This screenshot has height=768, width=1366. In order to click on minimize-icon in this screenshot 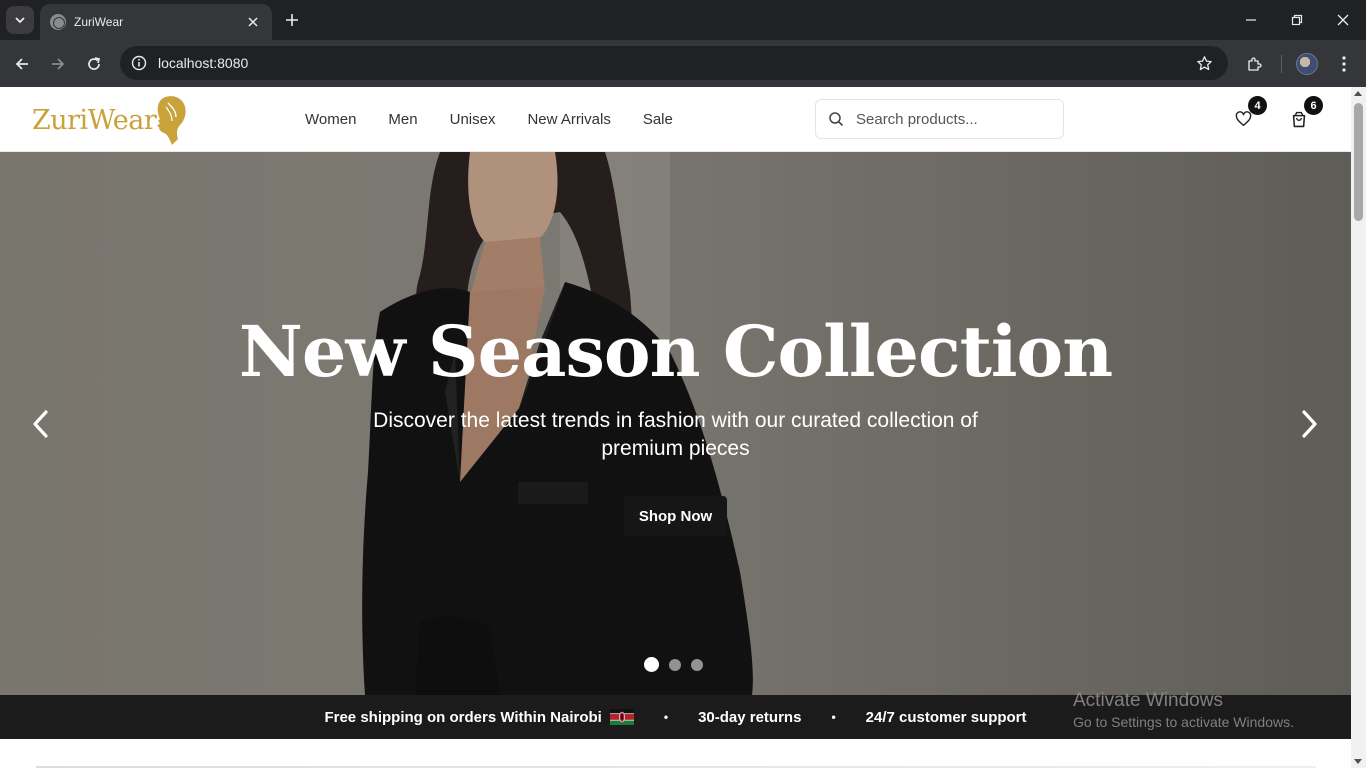, I will do `click(1251, 20)`.